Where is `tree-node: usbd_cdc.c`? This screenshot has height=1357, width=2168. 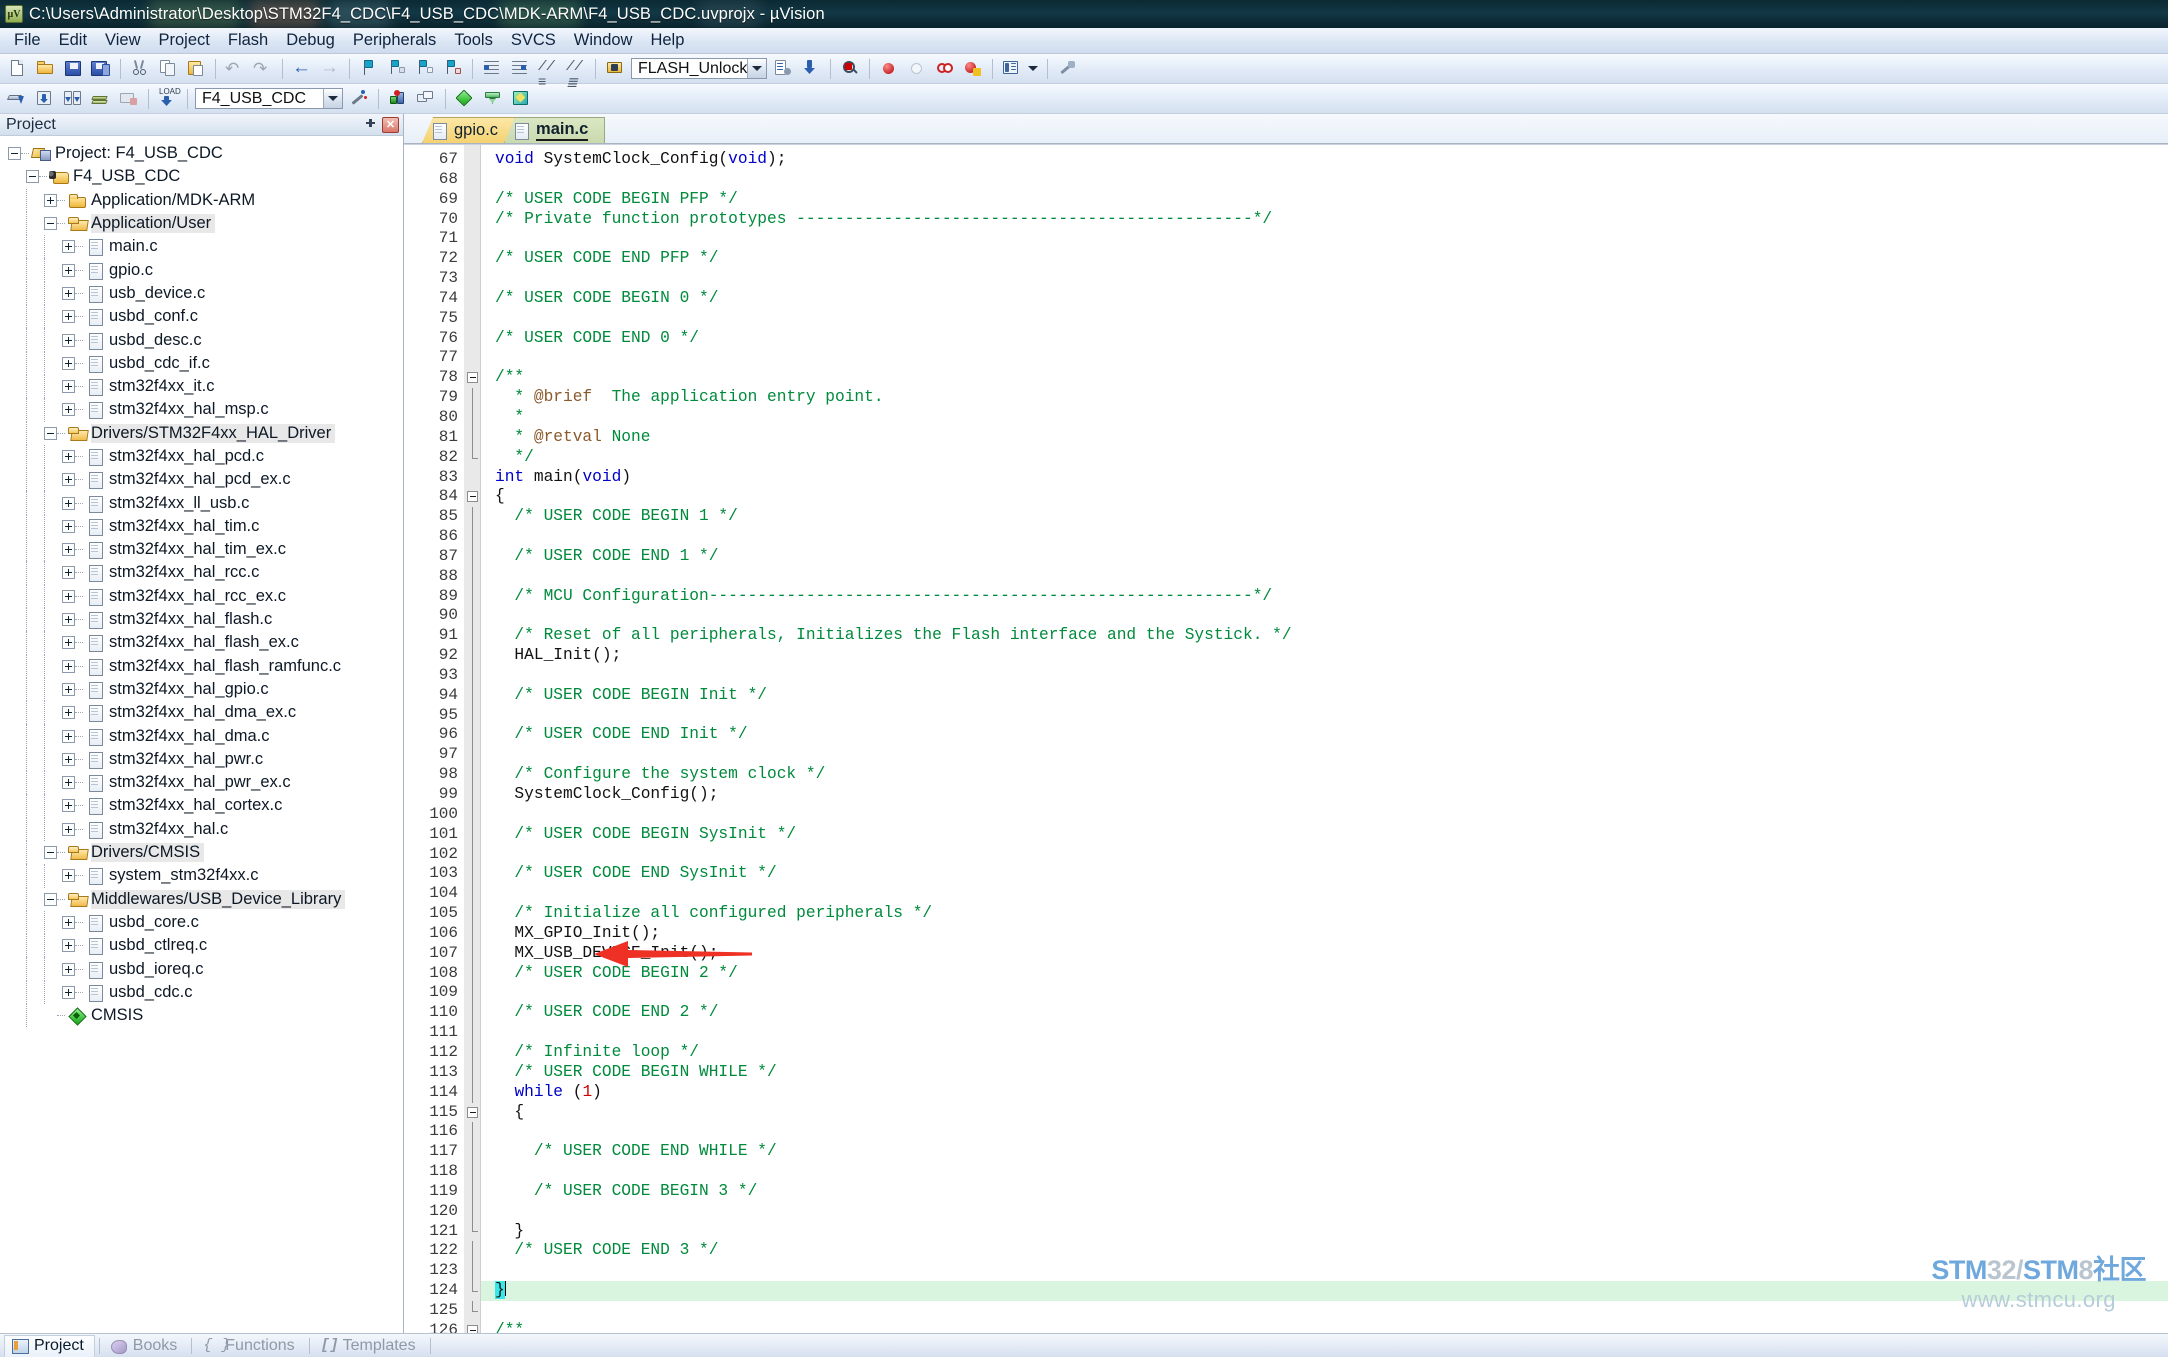 tree-node: usbd_cdc.c is located at coordinates (201, 992).